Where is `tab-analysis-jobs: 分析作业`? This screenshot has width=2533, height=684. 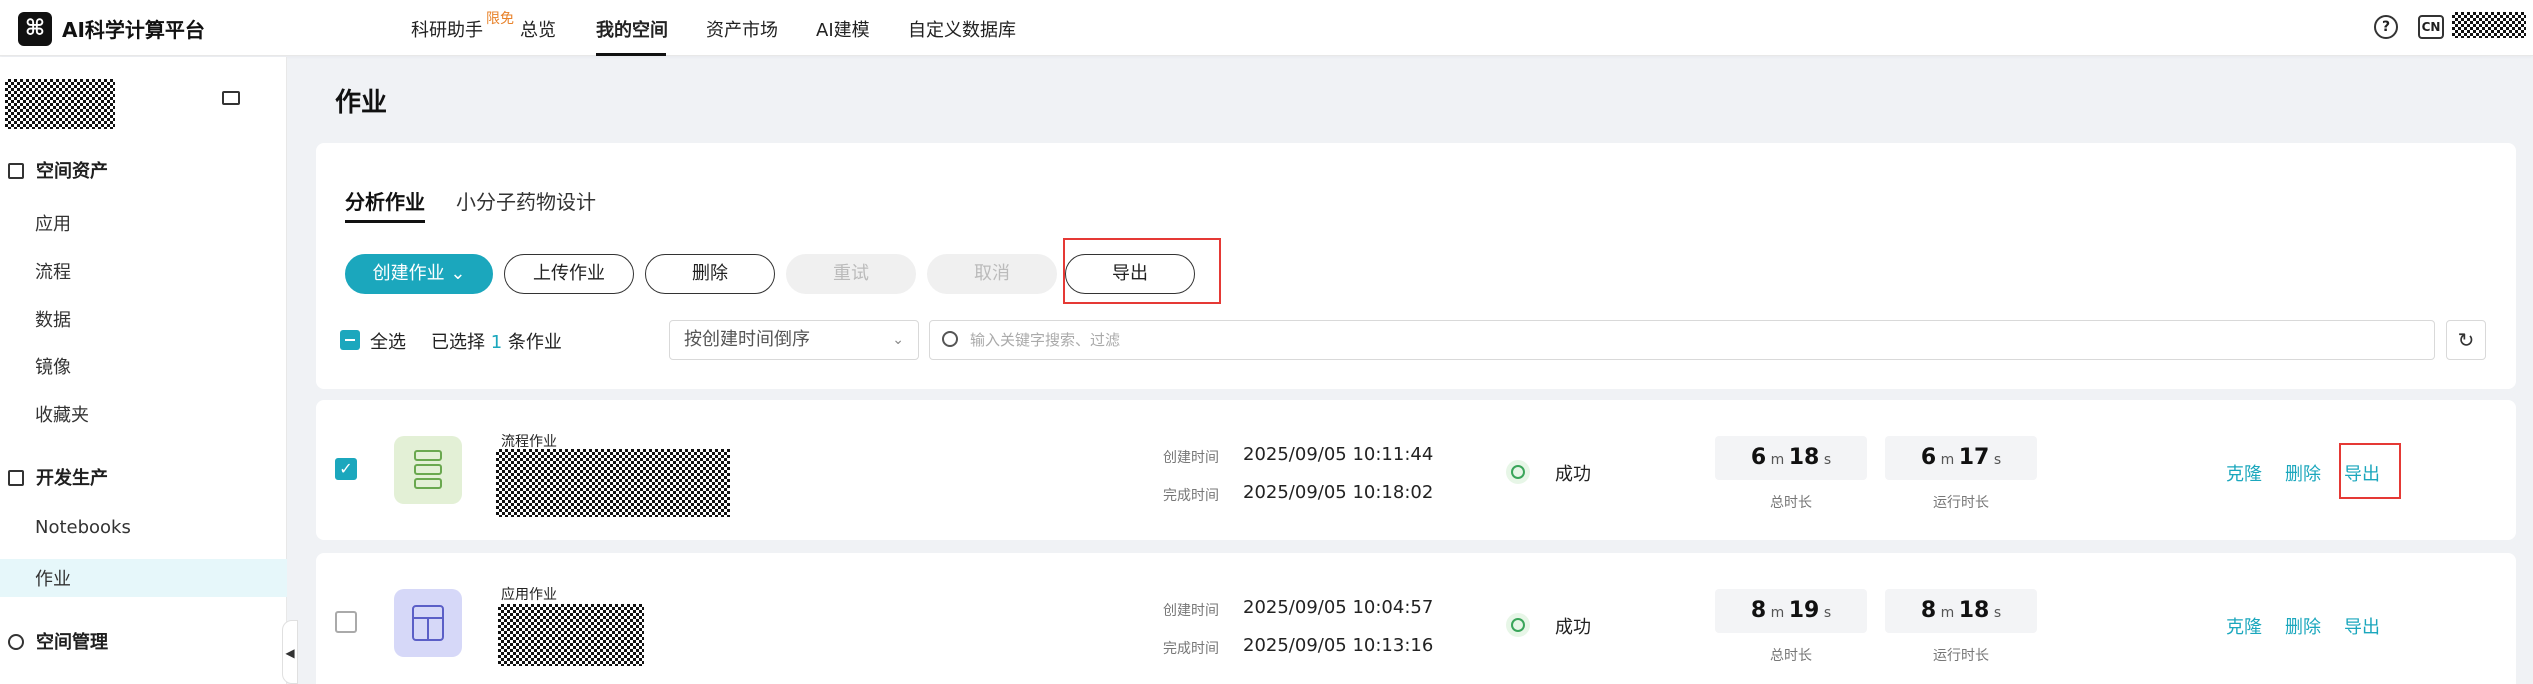
tab-analysis-jobs: 分析作业 is located at coordinates (385, 200).